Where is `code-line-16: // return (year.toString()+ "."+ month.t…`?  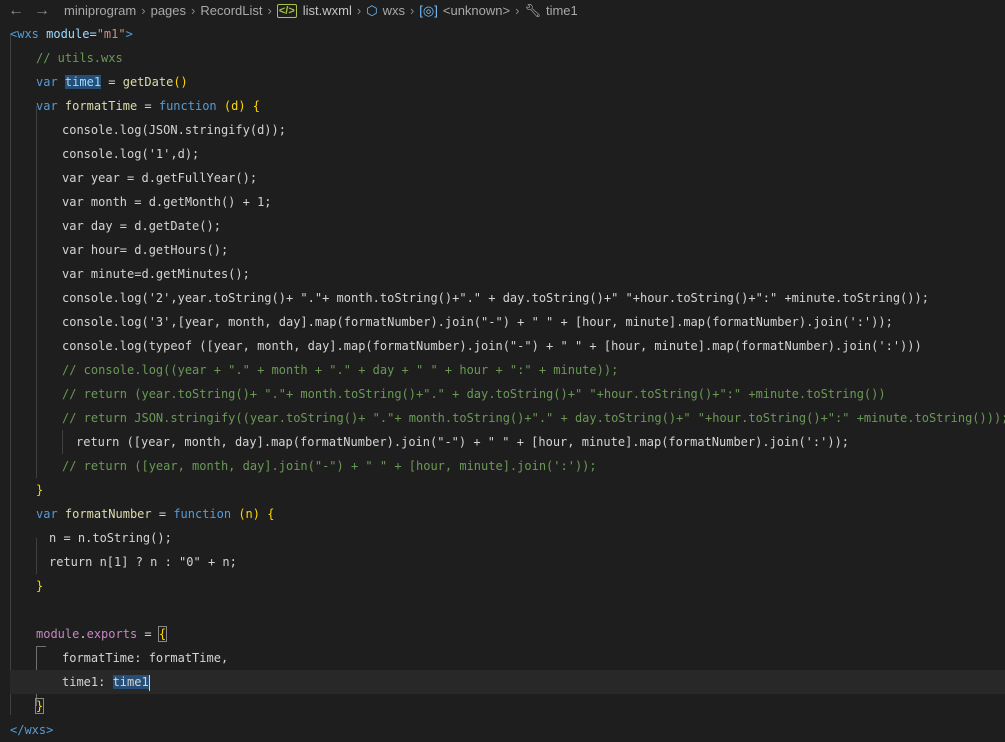 code-line-16: // return (year.toString()+ "."+ month.t… is located at coordinates (533, 394).